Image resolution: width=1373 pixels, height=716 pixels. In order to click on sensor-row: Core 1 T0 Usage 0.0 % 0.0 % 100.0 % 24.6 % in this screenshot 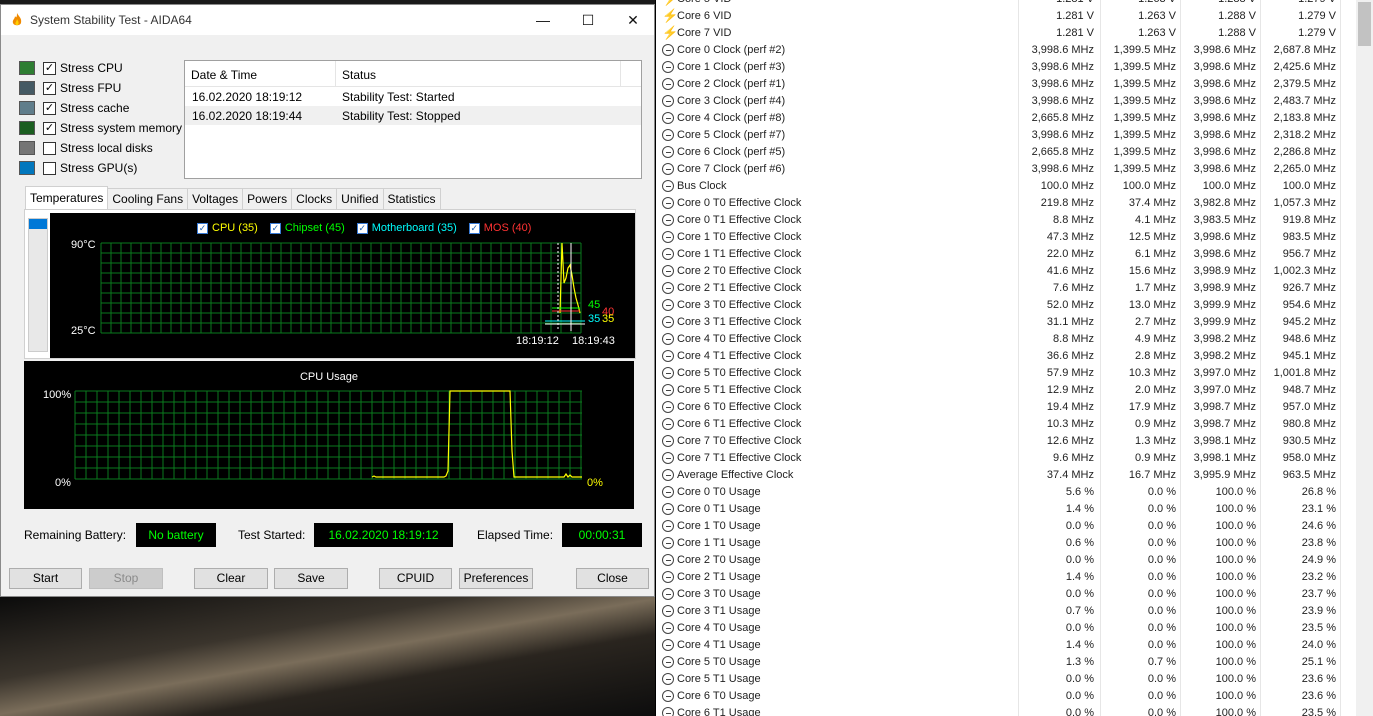, I will do `click(1006, 526)`.